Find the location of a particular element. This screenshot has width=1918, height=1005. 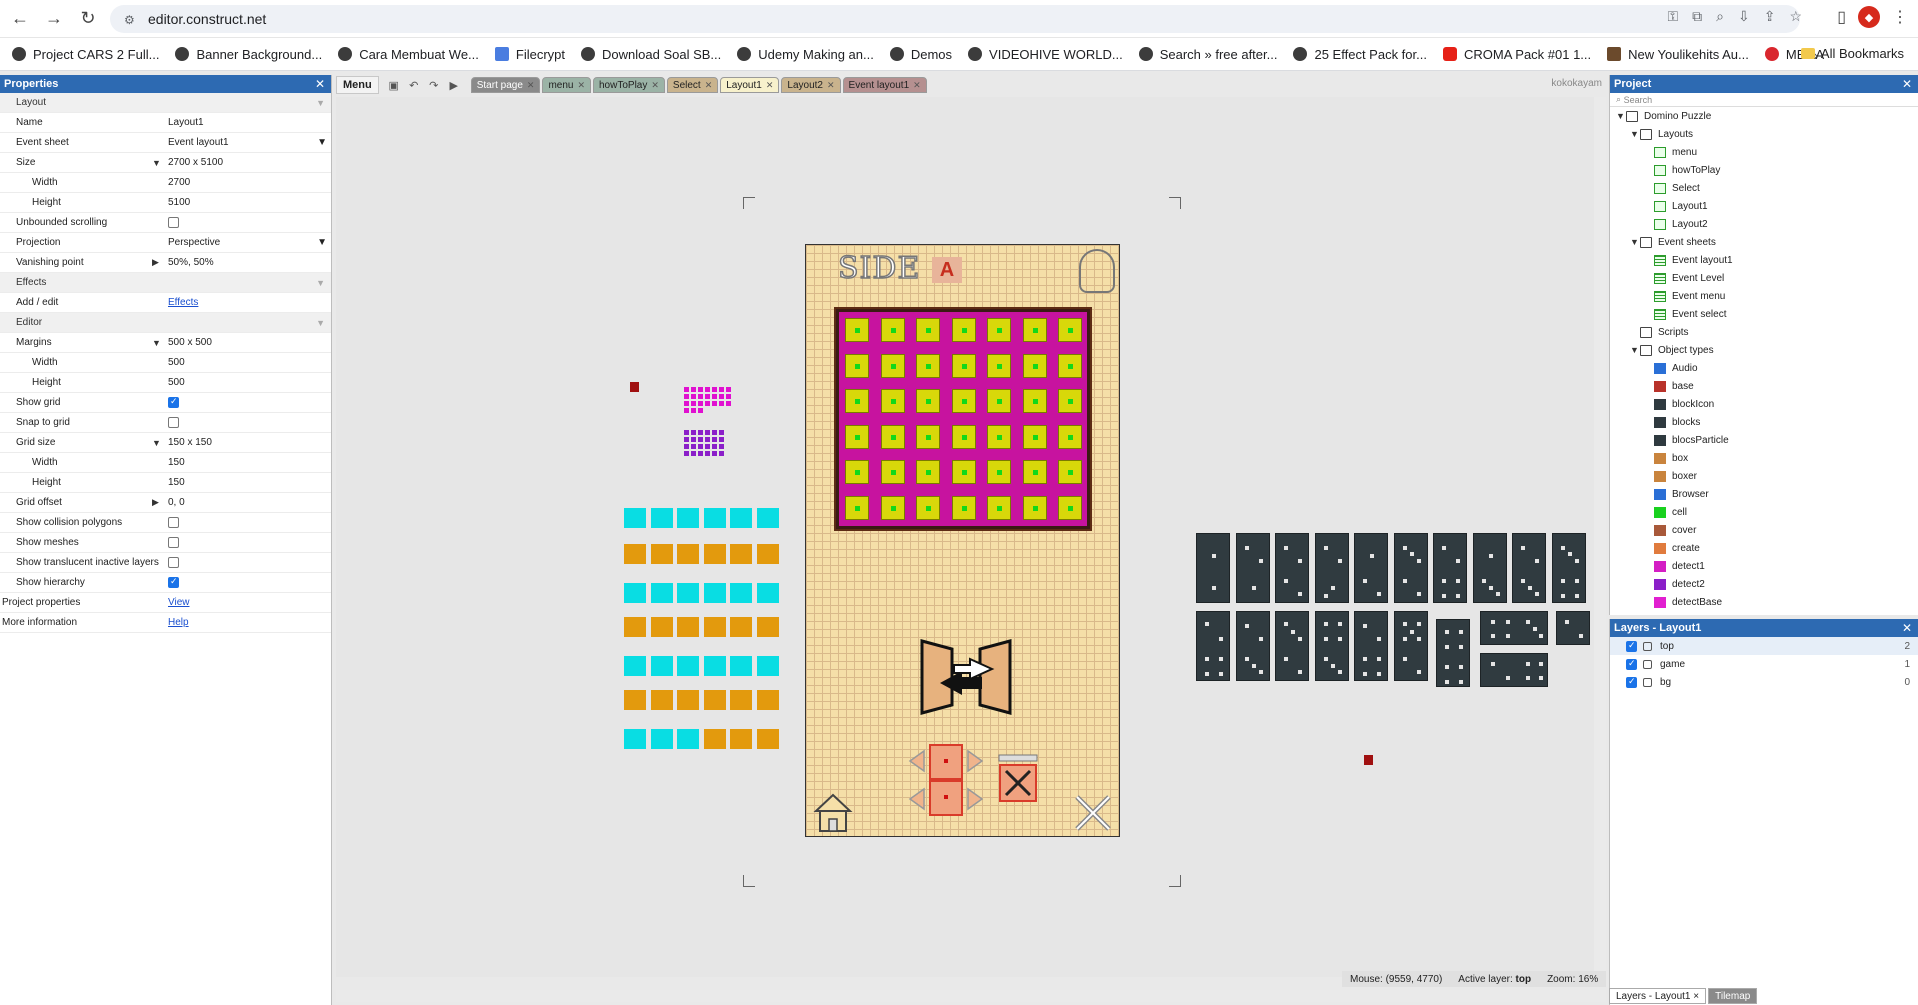

quit-icon is located at coordinates (1093, 813).